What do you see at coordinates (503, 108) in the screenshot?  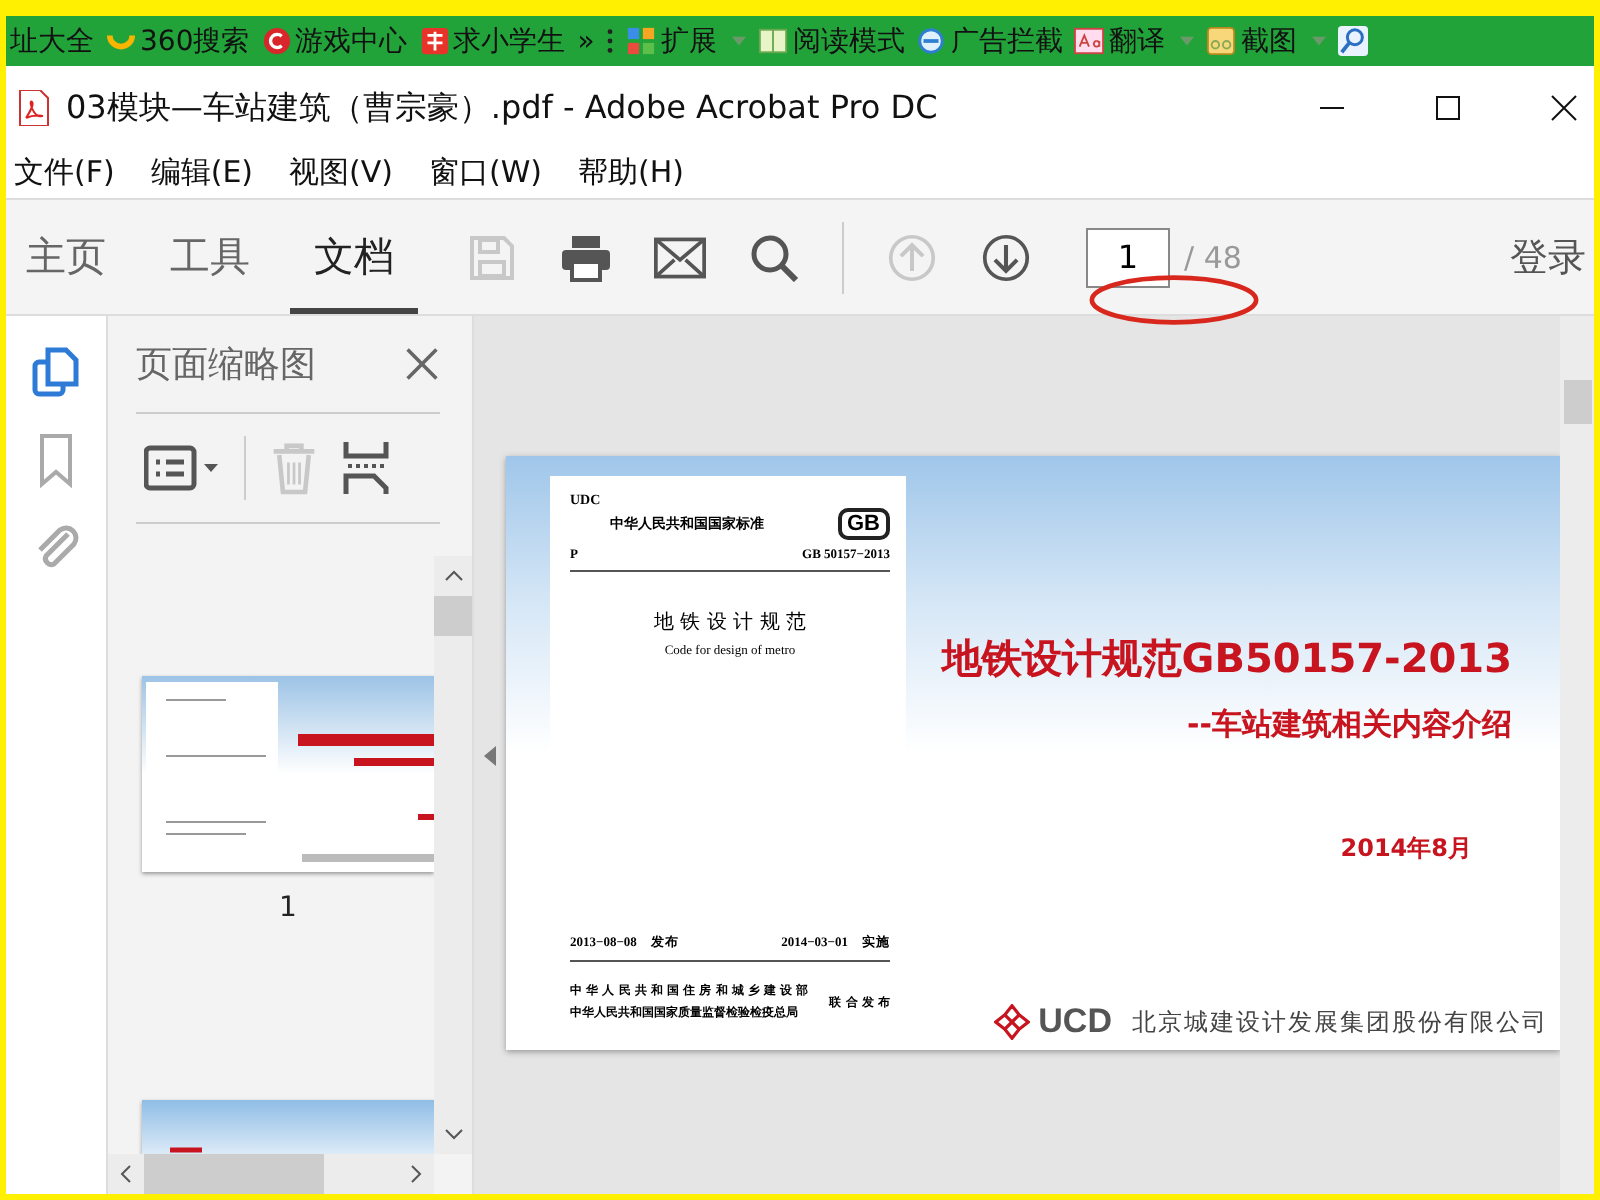 I see `window-title: 03模块—车站建筑（曹宗豪）.pdf - Adobe Acrobat Pro DC` at bounding box center [503, 108].